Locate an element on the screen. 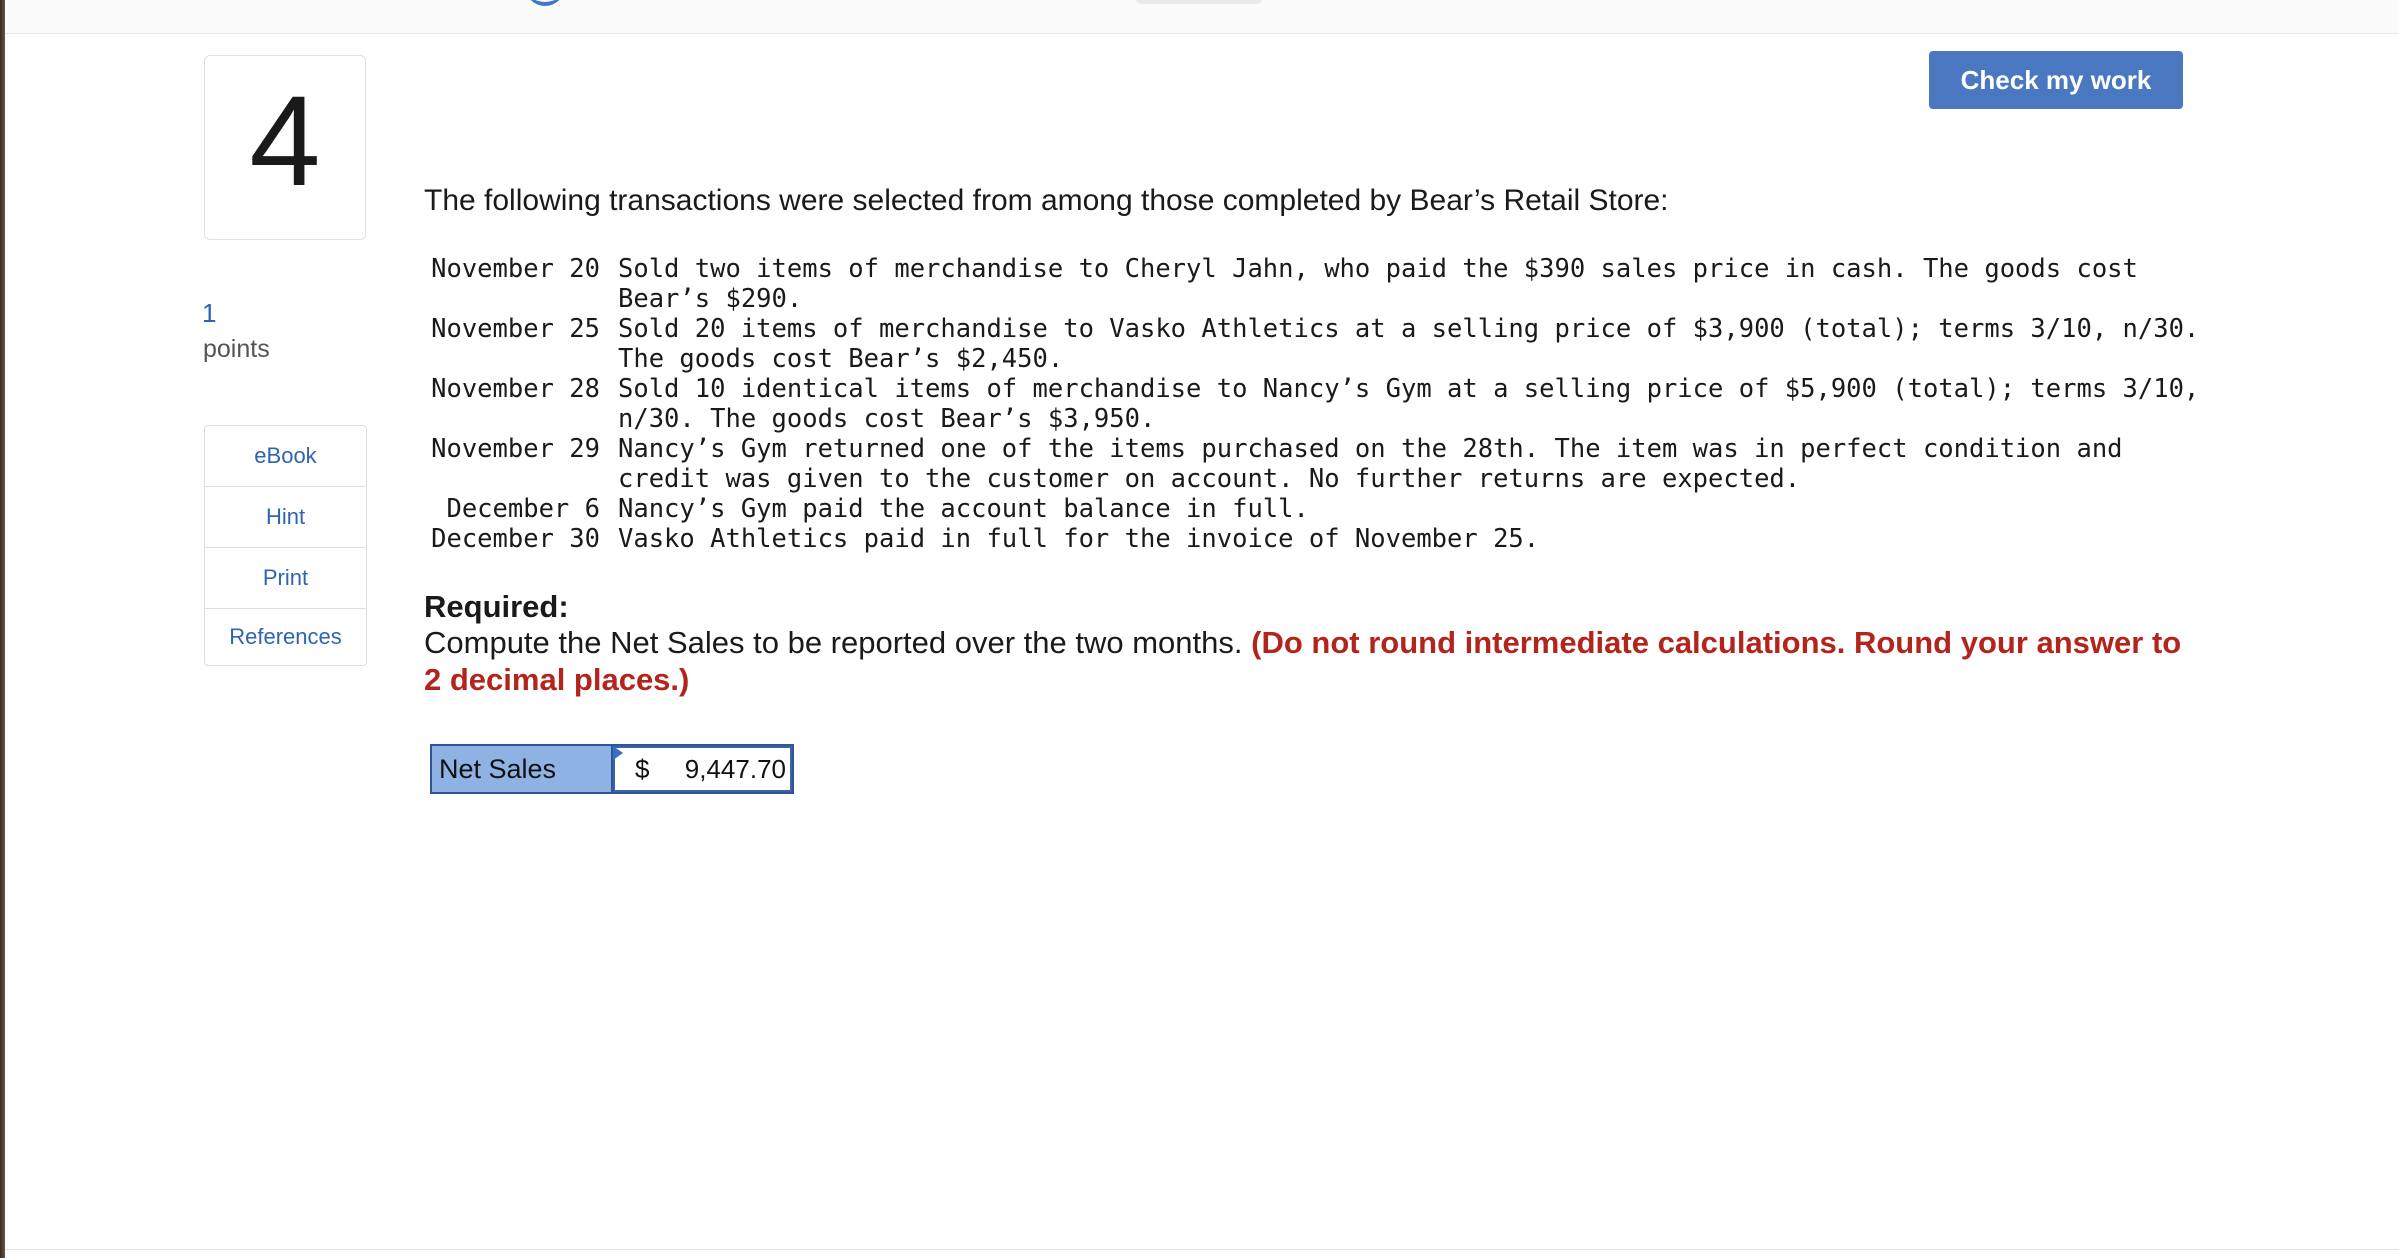 This screenshot has height=1258, width=2399. net-sales-input is located at coordinates (721, 769).